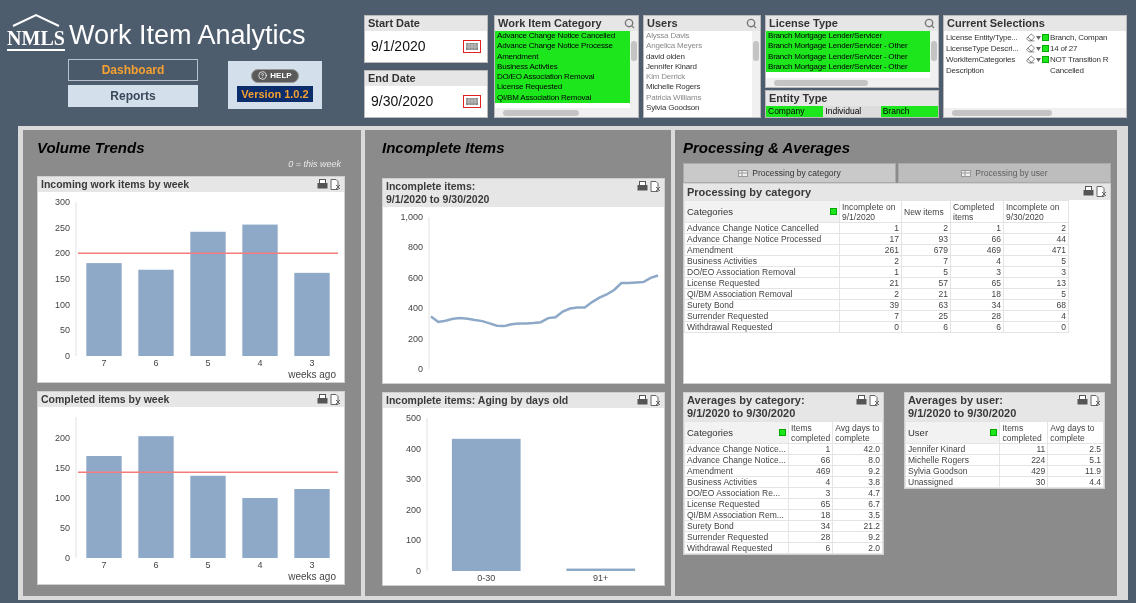  I want to click on table-cell: 21, so click(870, 283).